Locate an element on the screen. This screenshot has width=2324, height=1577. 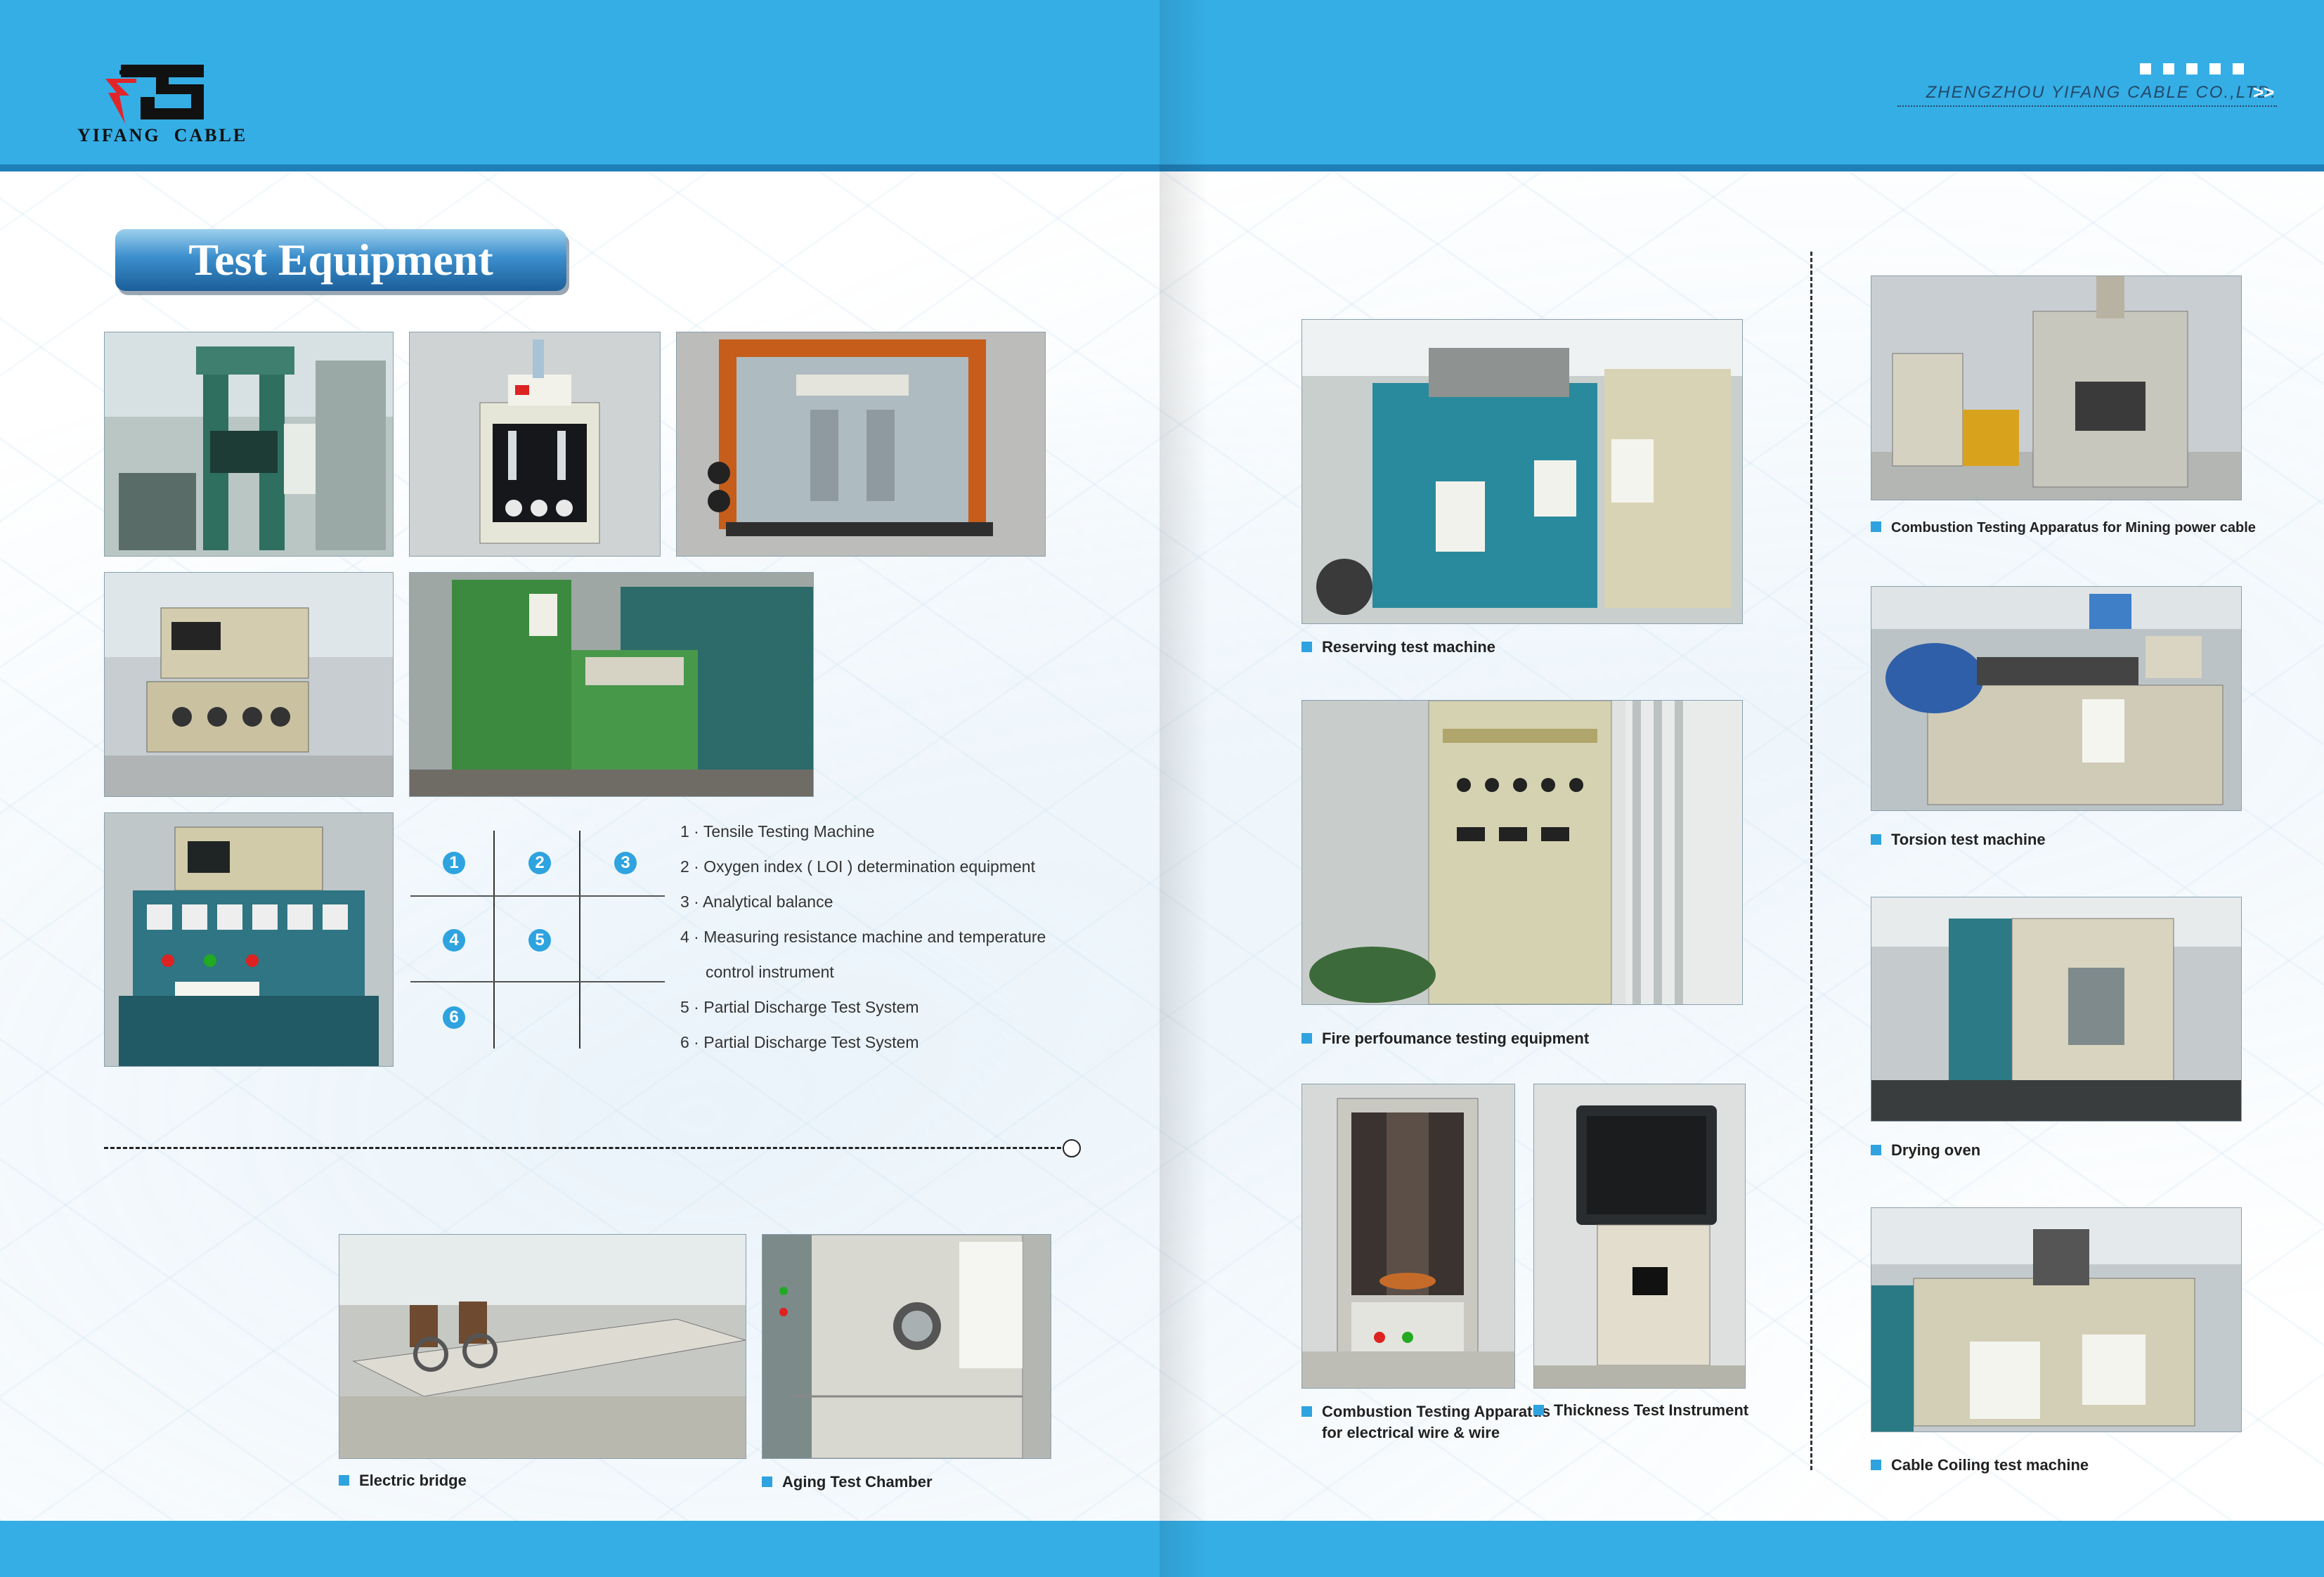
equipment-list-item: 1 · Tensile Testing Machine is located at coordinates (778, 831).